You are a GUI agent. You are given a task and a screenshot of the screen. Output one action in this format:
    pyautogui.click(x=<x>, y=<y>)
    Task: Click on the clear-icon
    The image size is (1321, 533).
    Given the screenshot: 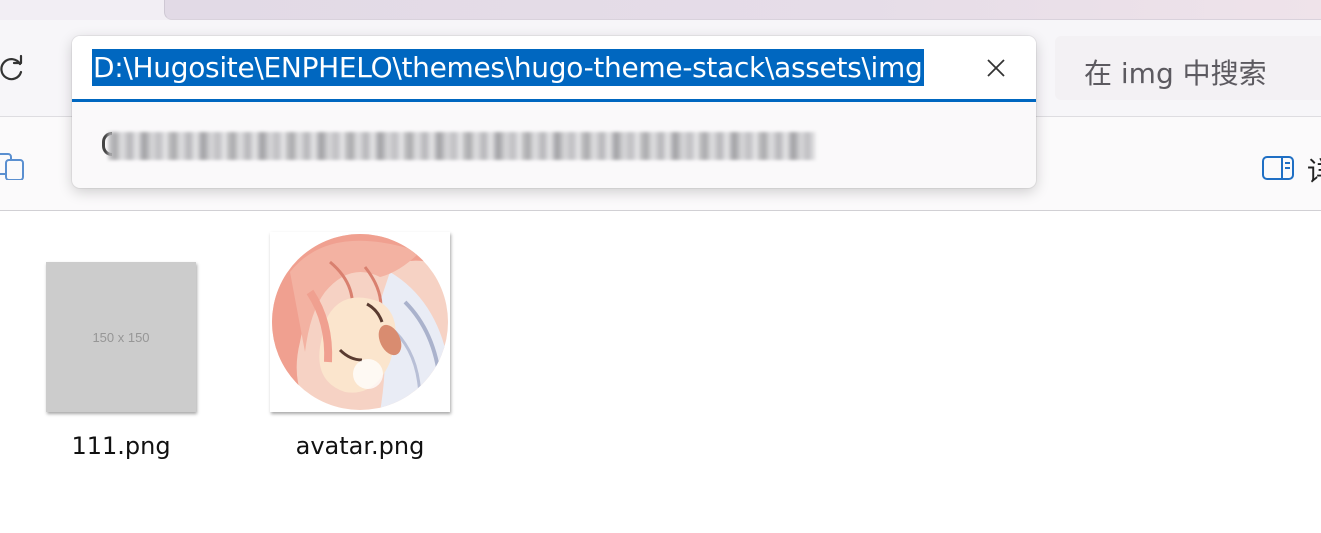 What is the action you would take?
    pyautogui.click(x=996, y=68)
    